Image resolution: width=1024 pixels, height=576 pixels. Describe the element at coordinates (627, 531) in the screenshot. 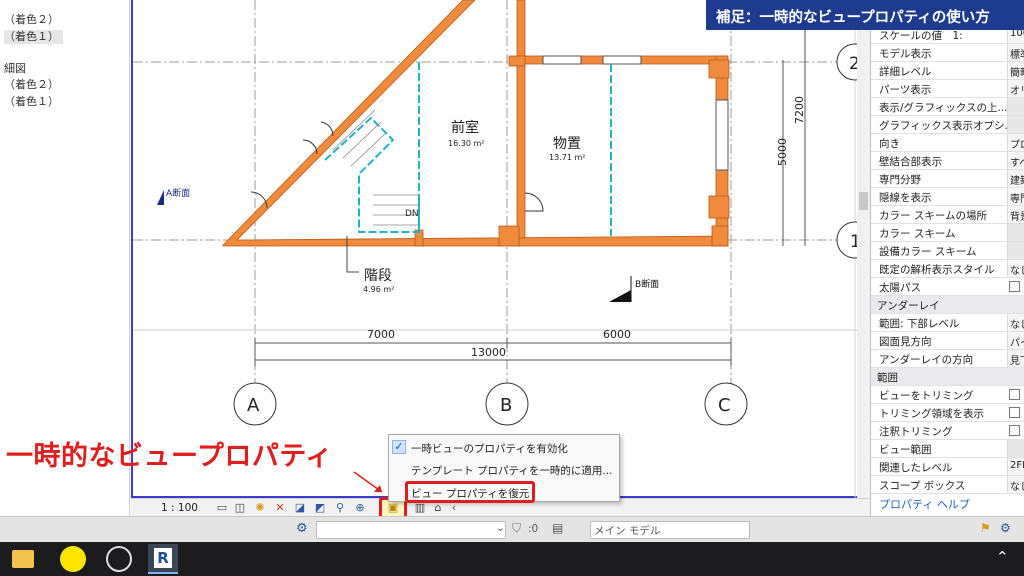

I see `design-option-label: メイン モデル` at that location.